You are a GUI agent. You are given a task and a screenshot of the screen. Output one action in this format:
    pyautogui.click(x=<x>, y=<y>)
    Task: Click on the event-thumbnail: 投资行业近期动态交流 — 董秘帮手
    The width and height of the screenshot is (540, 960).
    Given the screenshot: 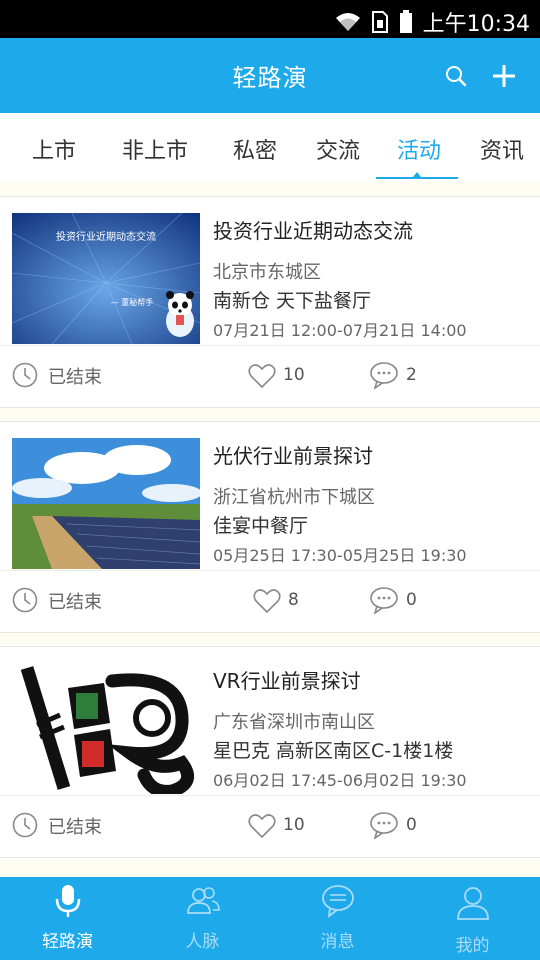 What is the action you would take?
    pyautogui.click(x=106, y=278)
    